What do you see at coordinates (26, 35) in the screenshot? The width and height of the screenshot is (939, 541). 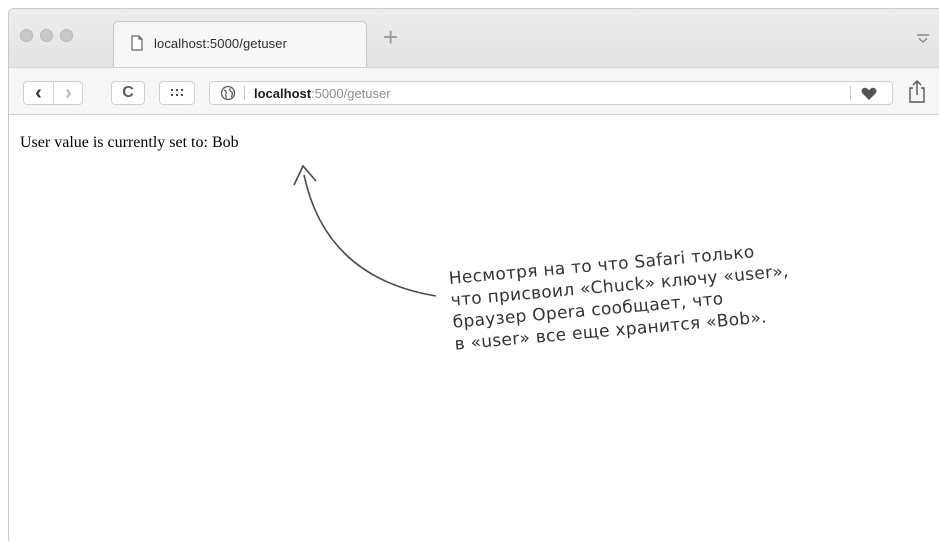 I see `close-window-button` at bounding box center [26, 35].